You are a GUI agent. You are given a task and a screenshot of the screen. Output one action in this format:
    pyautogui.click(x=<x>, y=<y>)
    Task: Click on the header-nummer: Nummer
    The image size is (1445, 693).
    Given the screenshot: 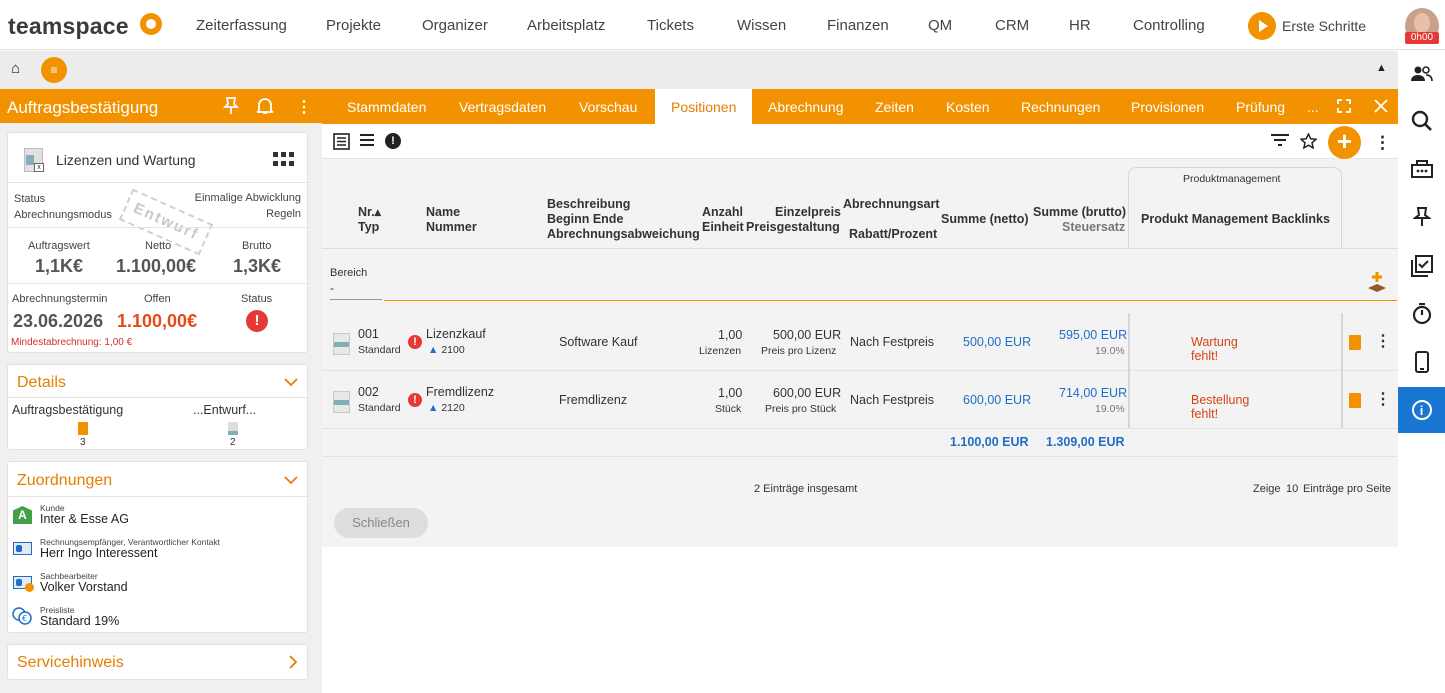 What is the action you would take?
    pyautogui.click(x=451, y=227)
    